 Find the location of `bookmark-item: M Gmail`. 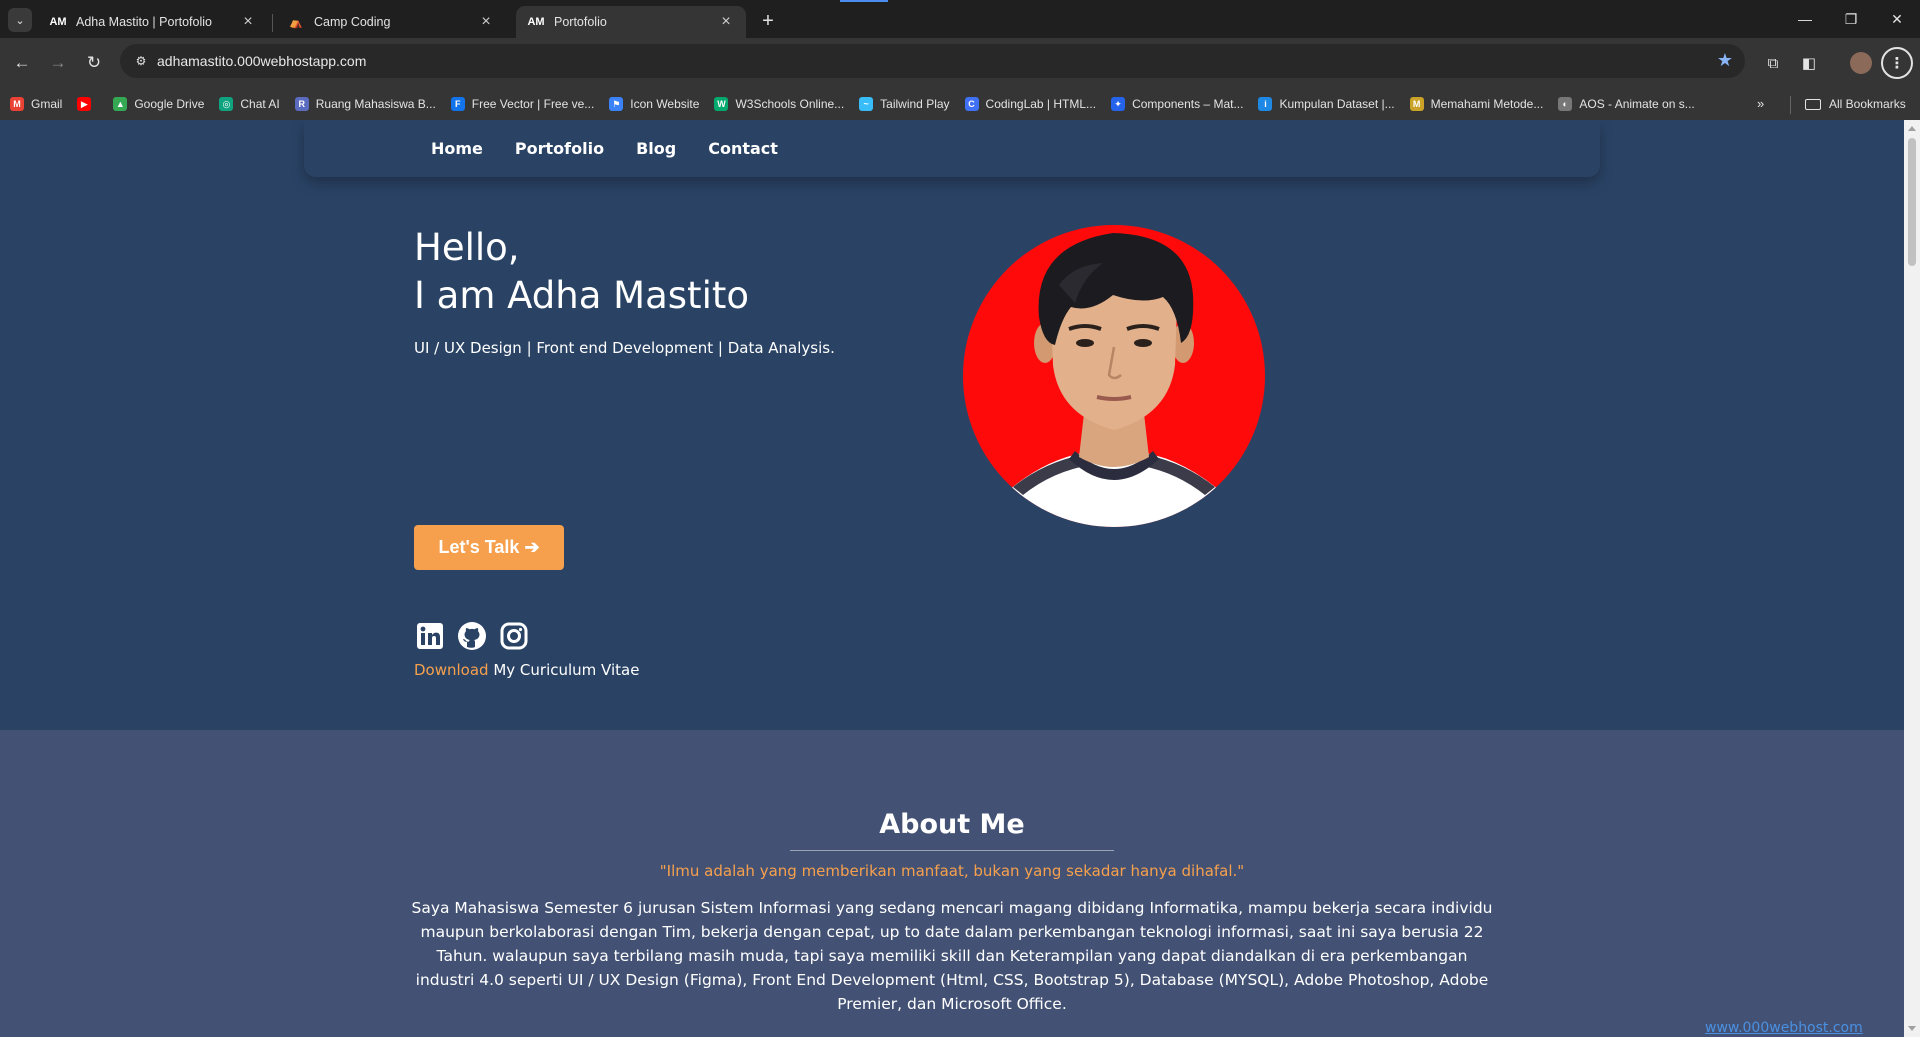

bookmark-item: M Gmail is located at coordinates (36, 104).